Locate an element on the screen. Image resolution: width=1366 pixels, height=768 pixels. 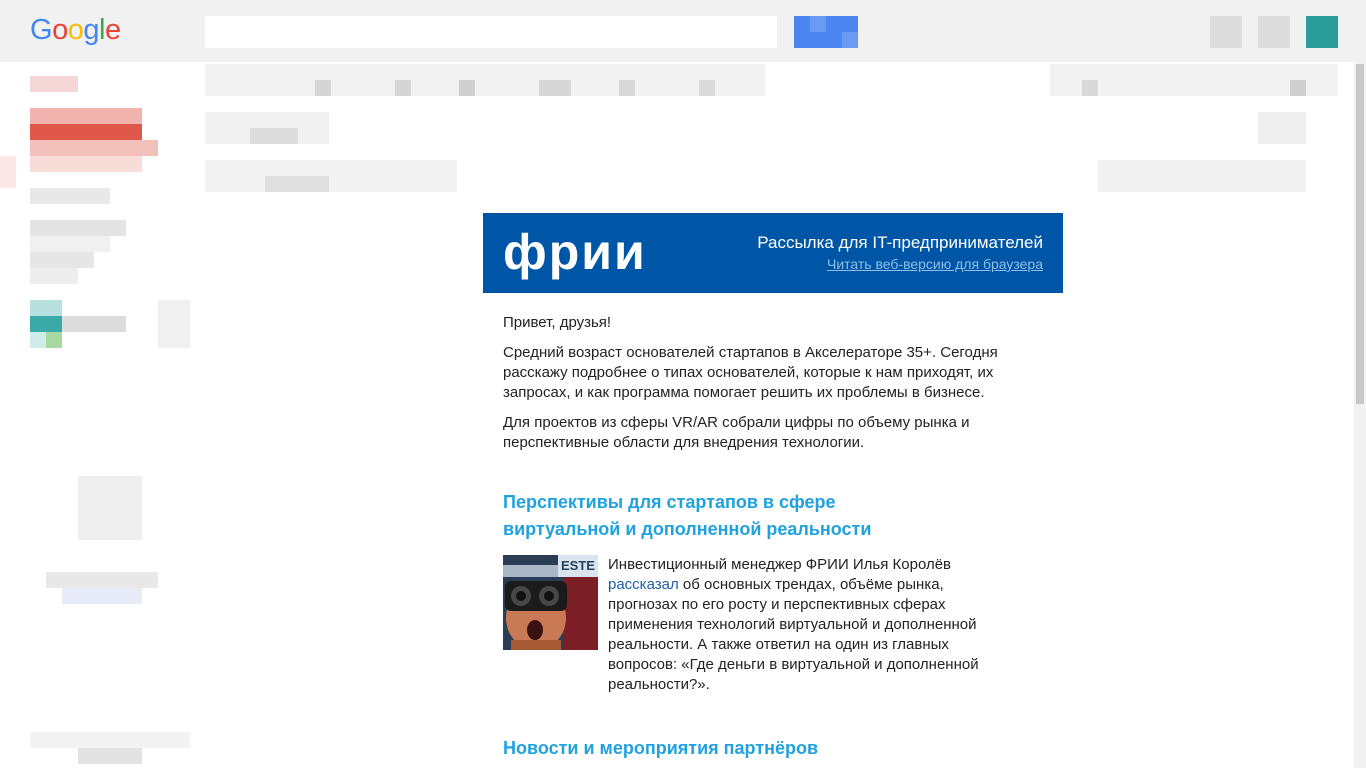
svg-text: ESTE is located at coordinates (578, 565).